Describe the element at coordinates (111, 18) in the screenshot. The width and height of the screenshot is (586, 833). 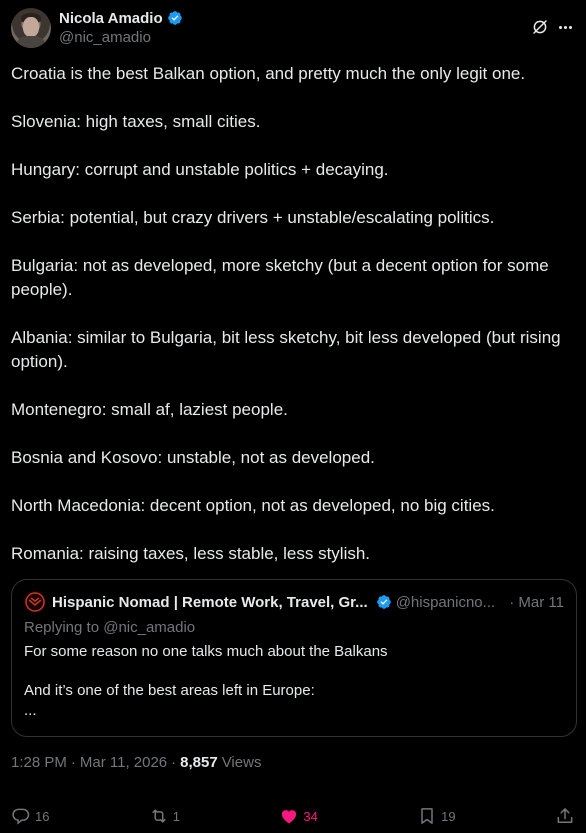
I see `author-name: Nicola Amadio` at that location.